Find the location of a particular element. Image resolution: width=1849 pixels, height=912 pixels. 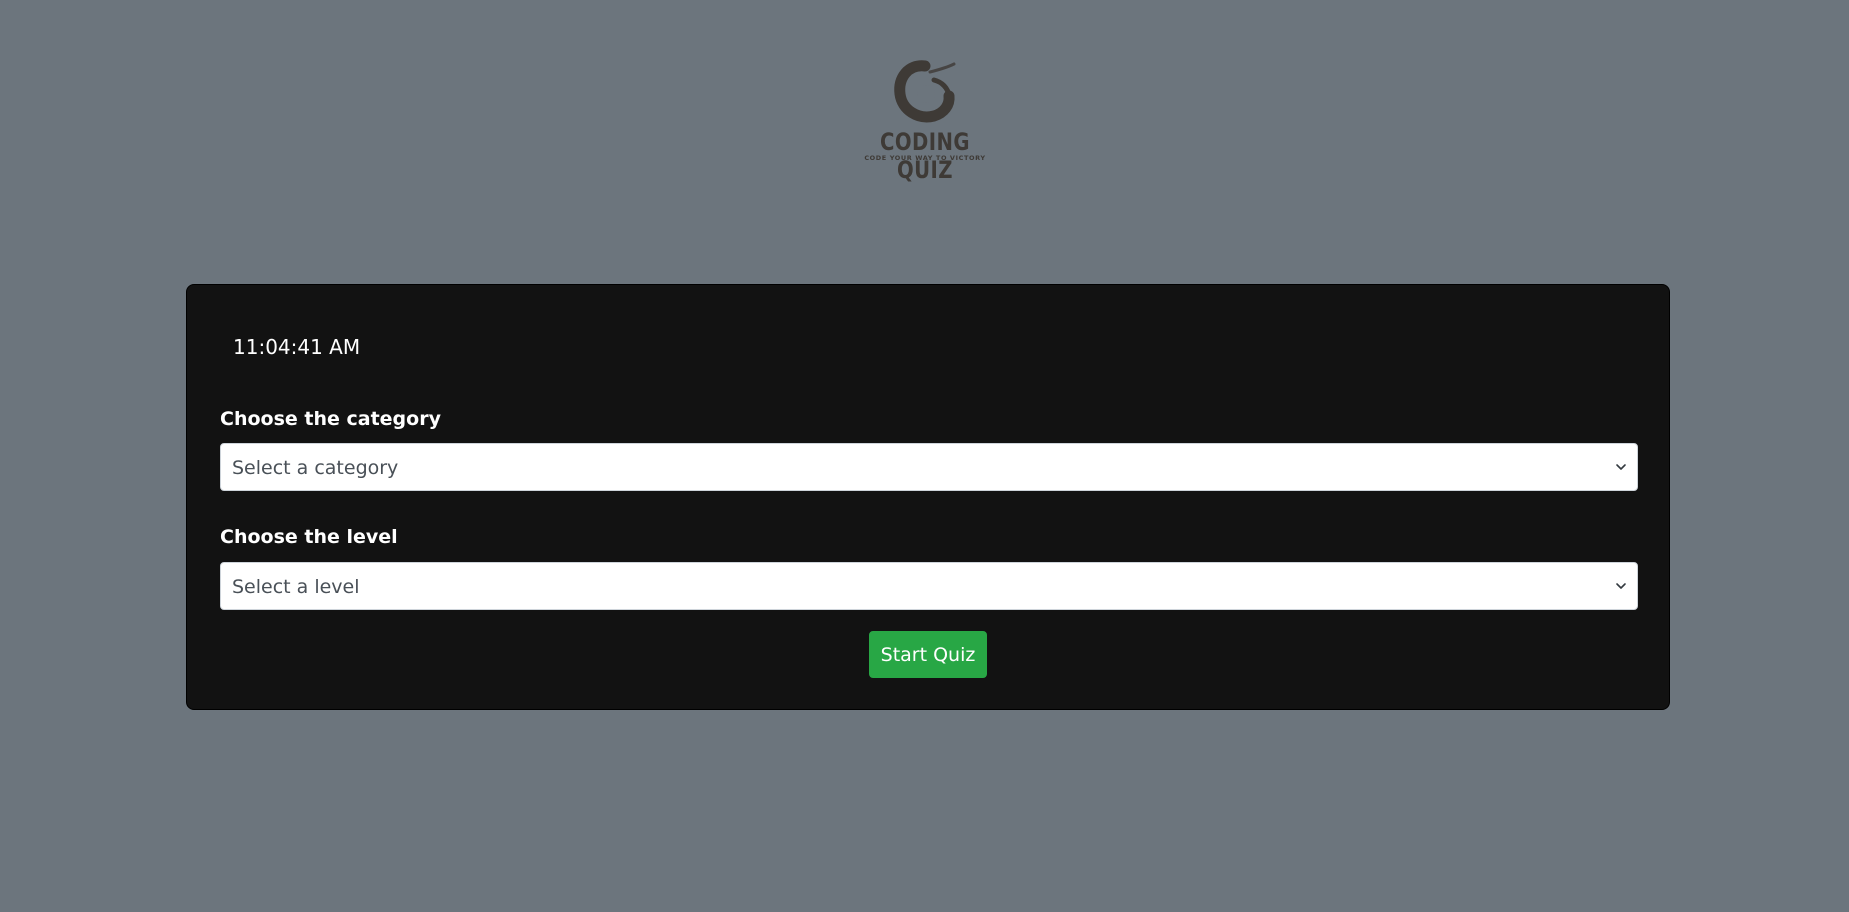

start-quiz-button: Start Quiz is located at coordinates (928, 654).